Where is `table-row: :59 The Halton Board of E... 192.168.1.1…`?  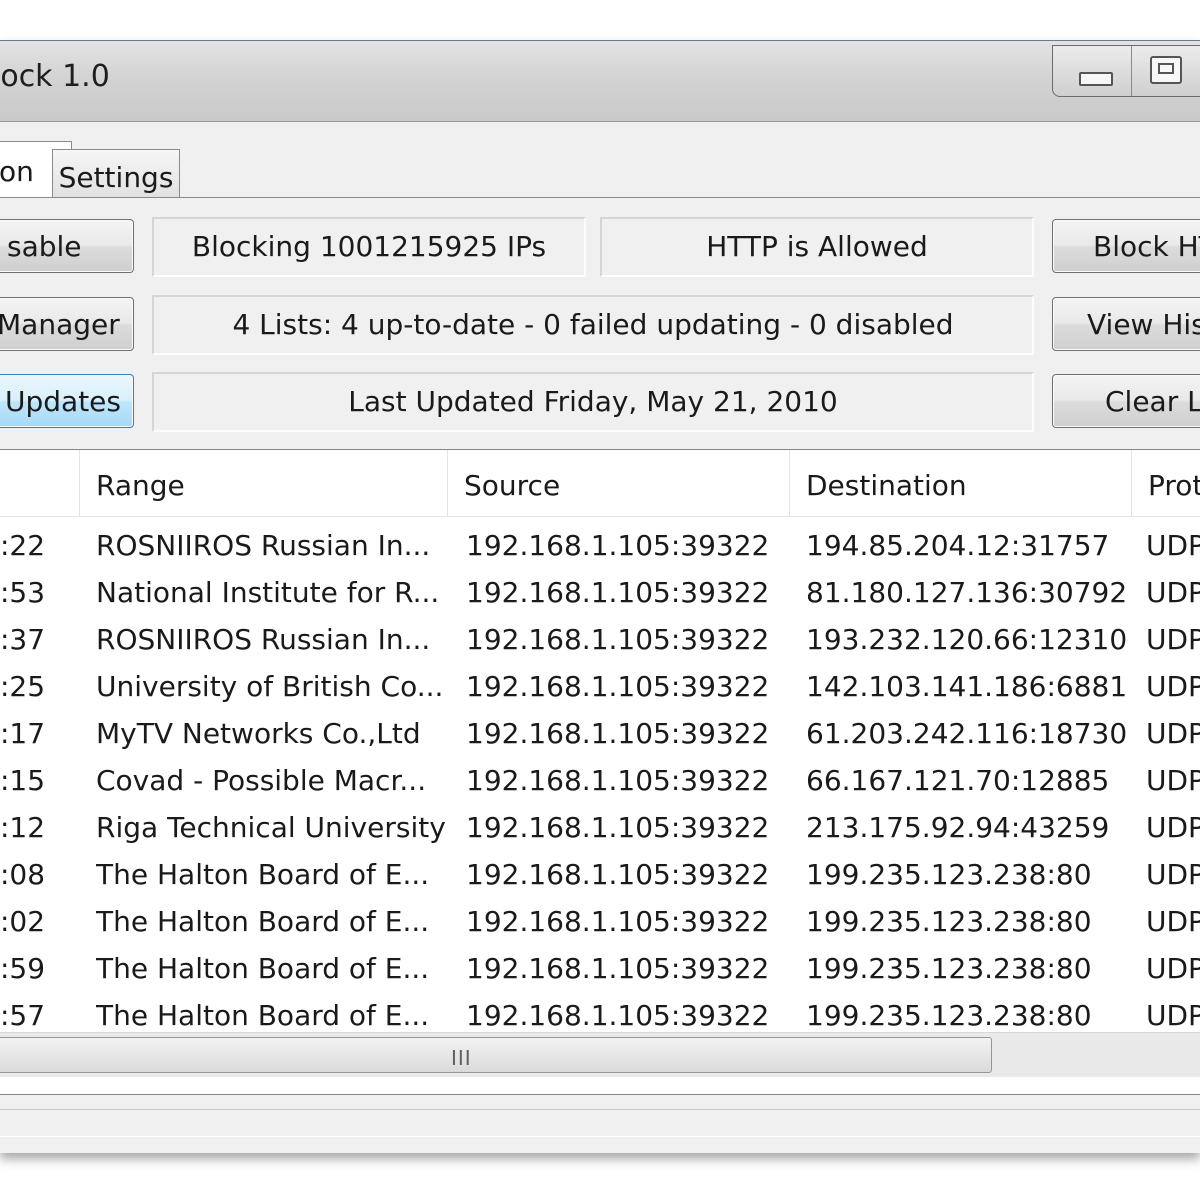 table-row: :59 The Halton Board of E... 192.168.1.1… is located at coordinates (600, 968).